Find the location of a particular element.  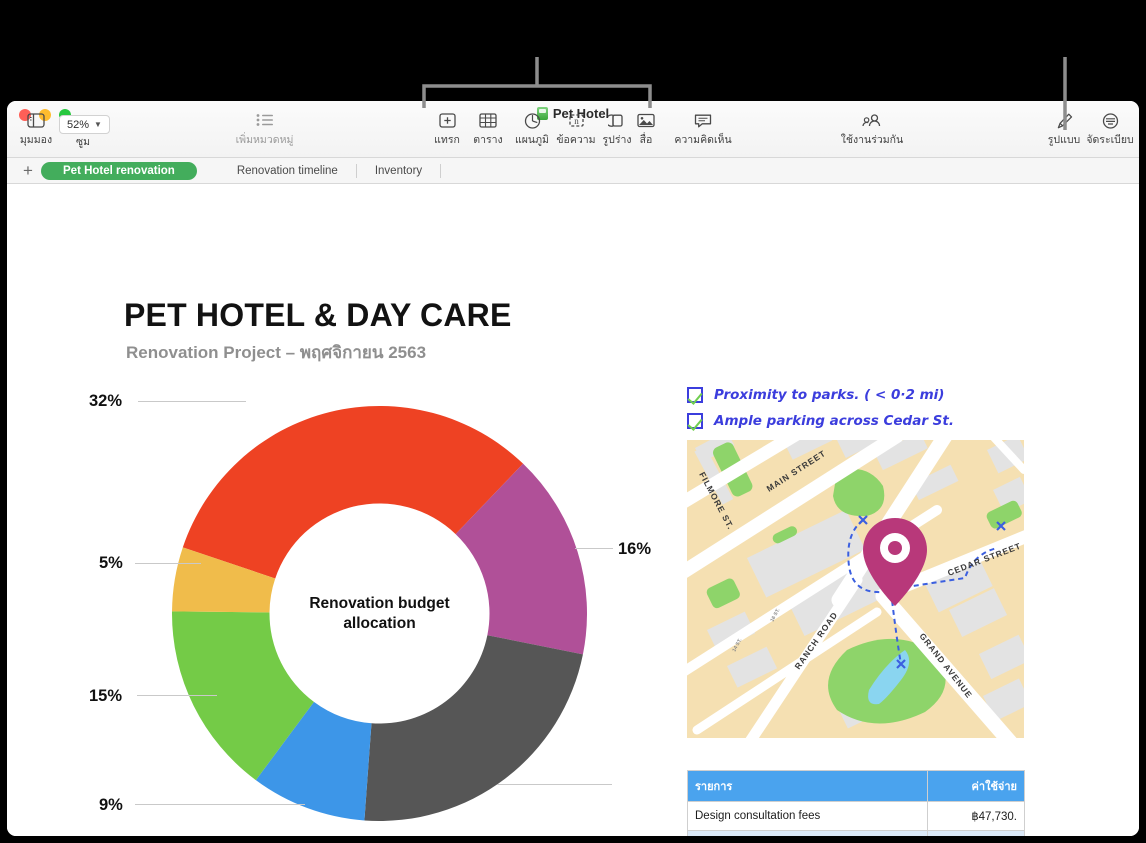

toolbar-zoom: ซูม is located at coordinates (83, 142).